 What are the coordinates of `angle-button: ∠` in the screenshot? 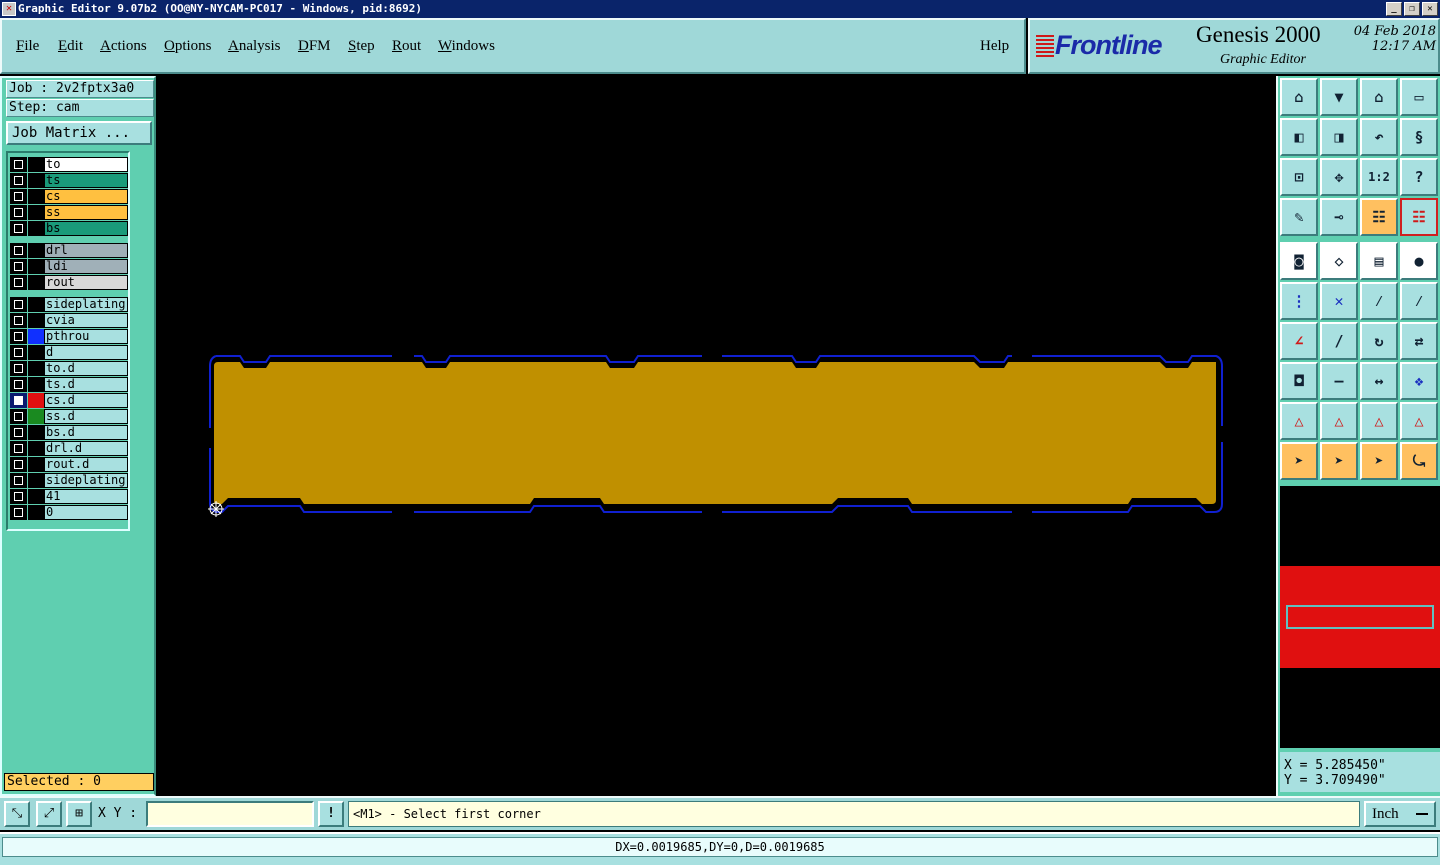 It's located at (1299, 341).